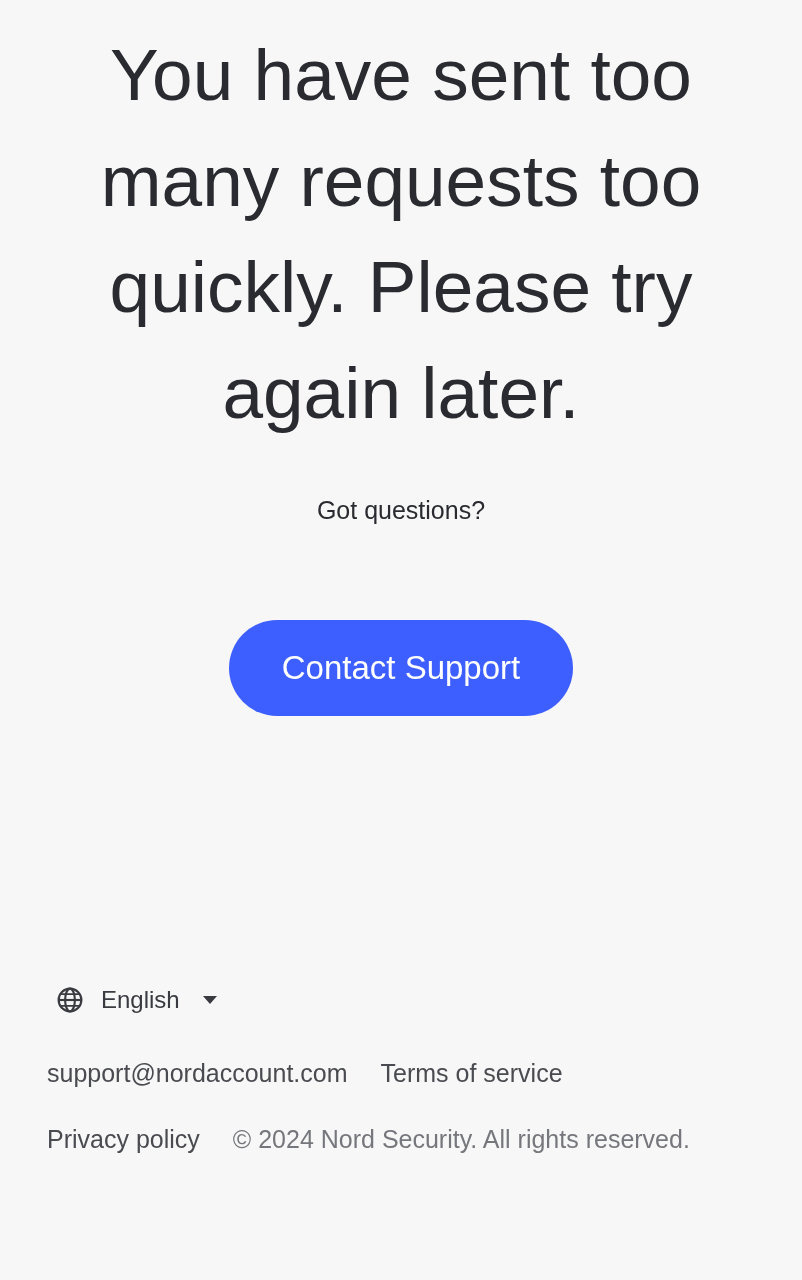  I want to click on language-selector: English, so click(137, 1000).